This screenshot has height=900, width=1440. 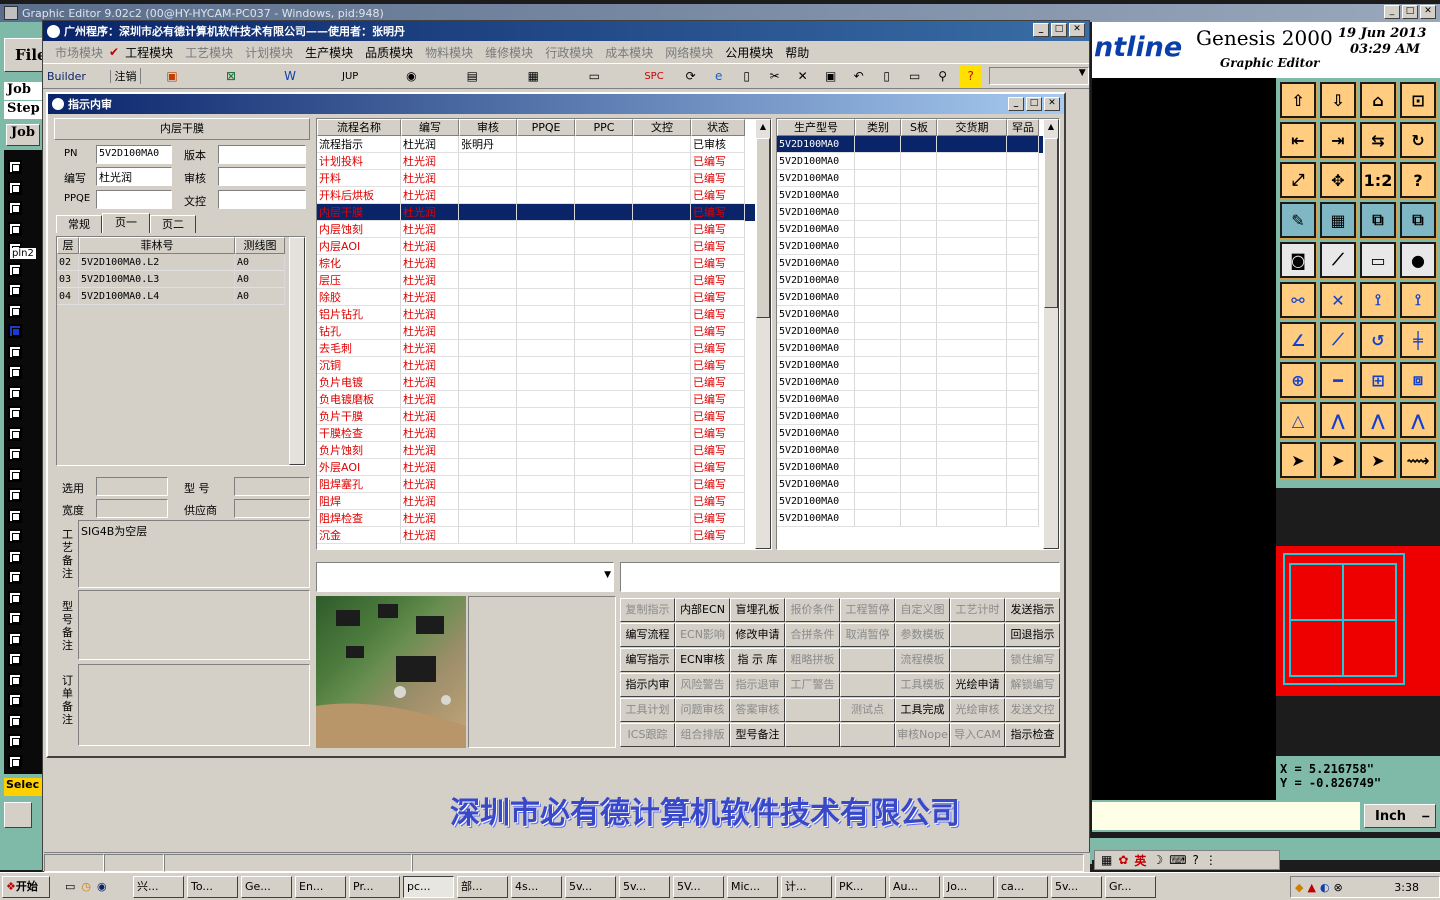 What do you see at coordinates (922, 660) in the screenshot?
I see `action-button: 流程模板` at bounding box center [922, 660].